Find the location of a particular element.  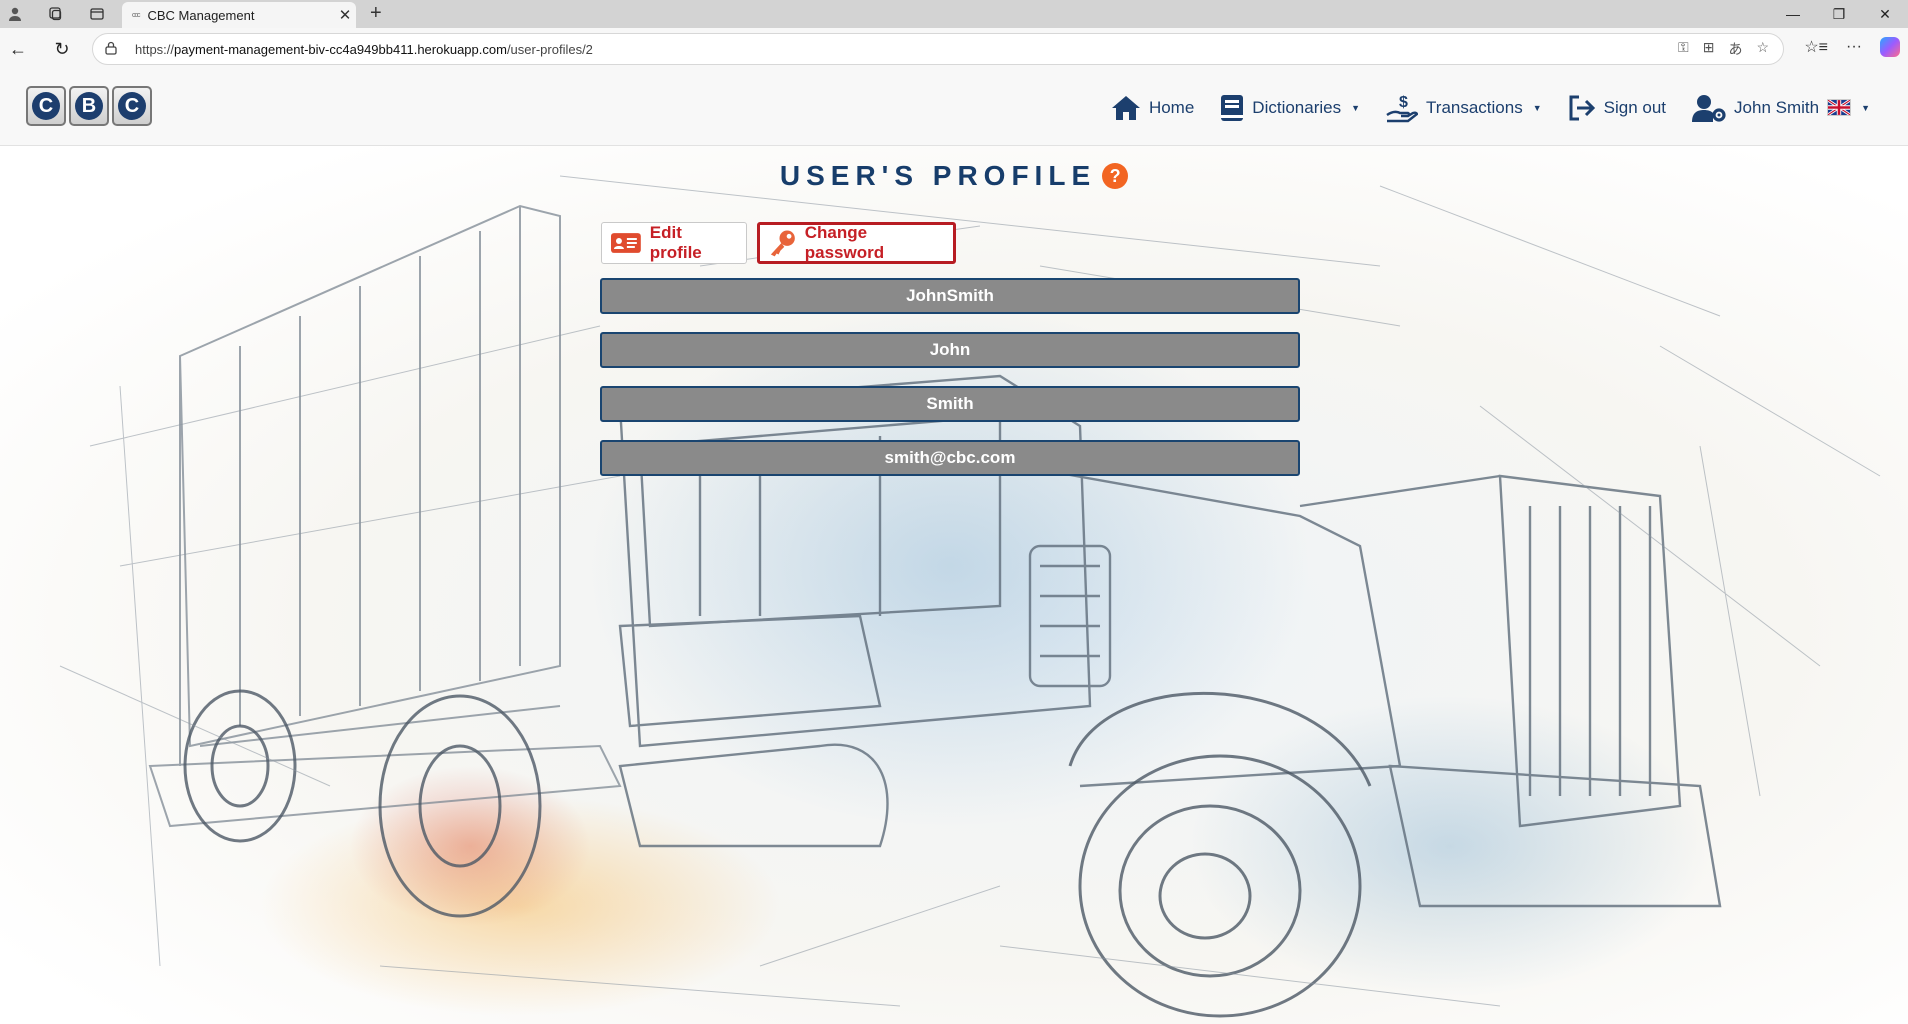

tab-title: CBC Management is located at coordinates (201, 15).